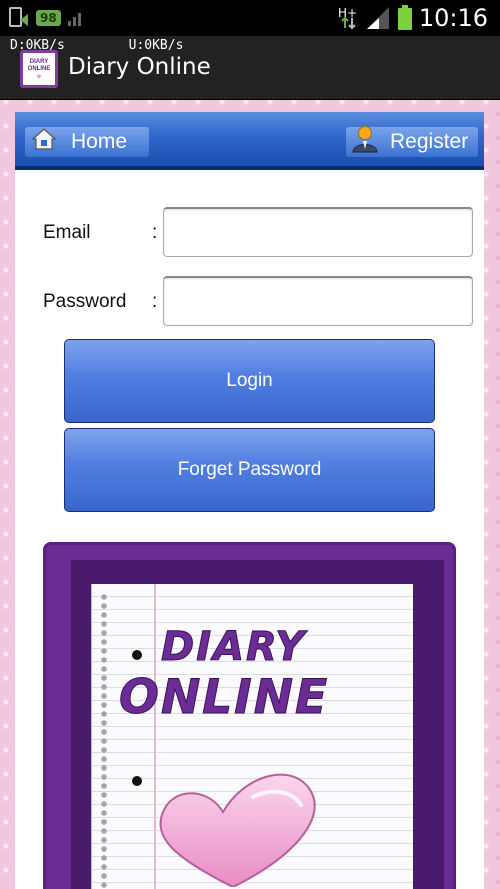  I want to click on home-label: Home, so click(99, 141).